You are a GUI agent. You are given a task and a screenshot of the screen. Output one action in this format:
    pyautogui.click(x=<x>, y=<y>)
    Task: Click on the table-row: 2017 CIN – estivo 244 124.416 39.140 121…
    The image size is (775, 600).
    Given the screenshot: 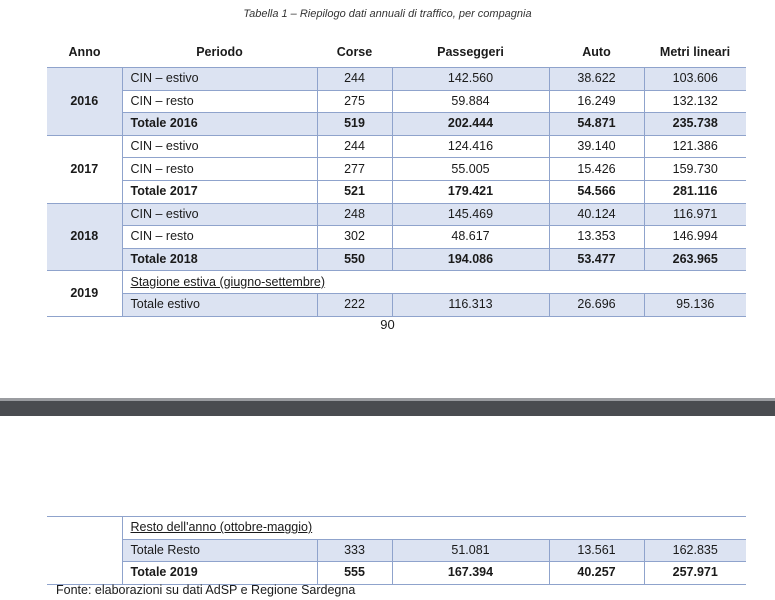 What is the action you would take?
    pyautogui.click(x=396, y=169)
    